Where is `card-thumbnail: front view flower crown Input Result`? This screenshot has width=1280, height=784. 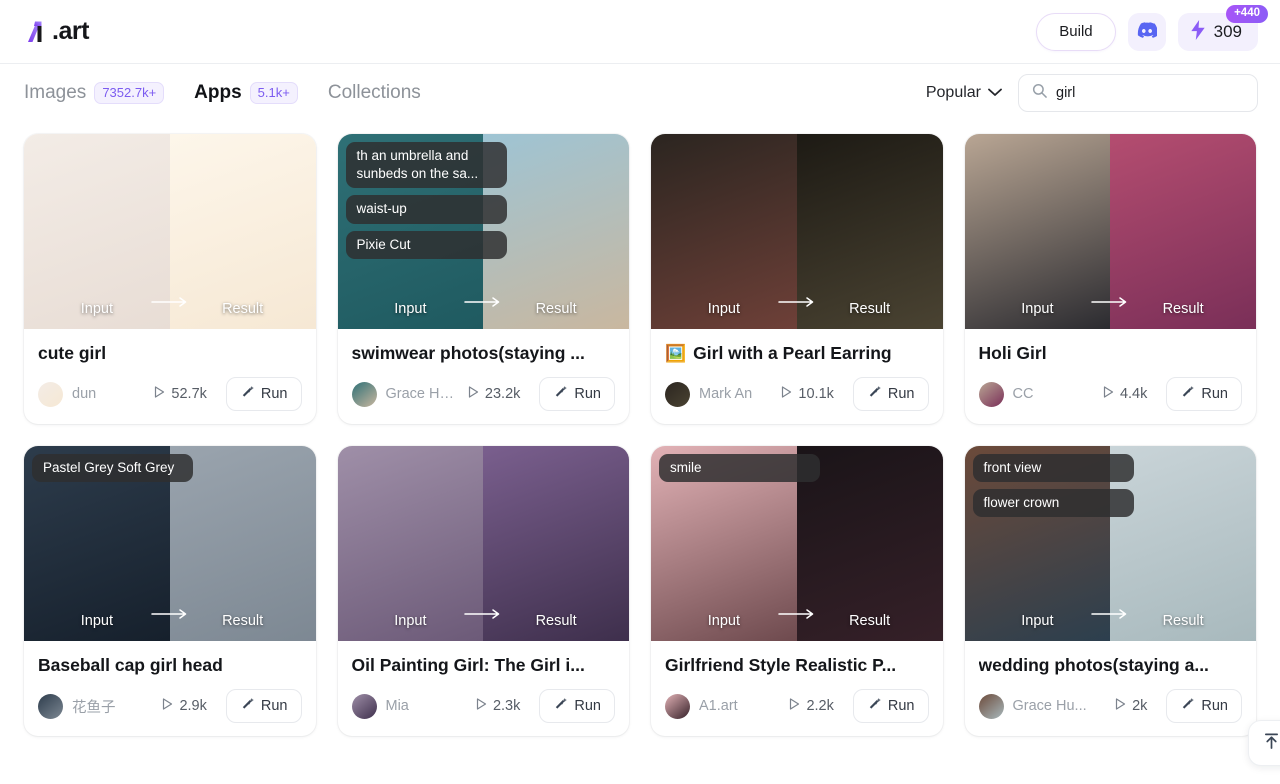 card-thumbnail: front view flower crown Input Result is located at coordinates (1110, 543).